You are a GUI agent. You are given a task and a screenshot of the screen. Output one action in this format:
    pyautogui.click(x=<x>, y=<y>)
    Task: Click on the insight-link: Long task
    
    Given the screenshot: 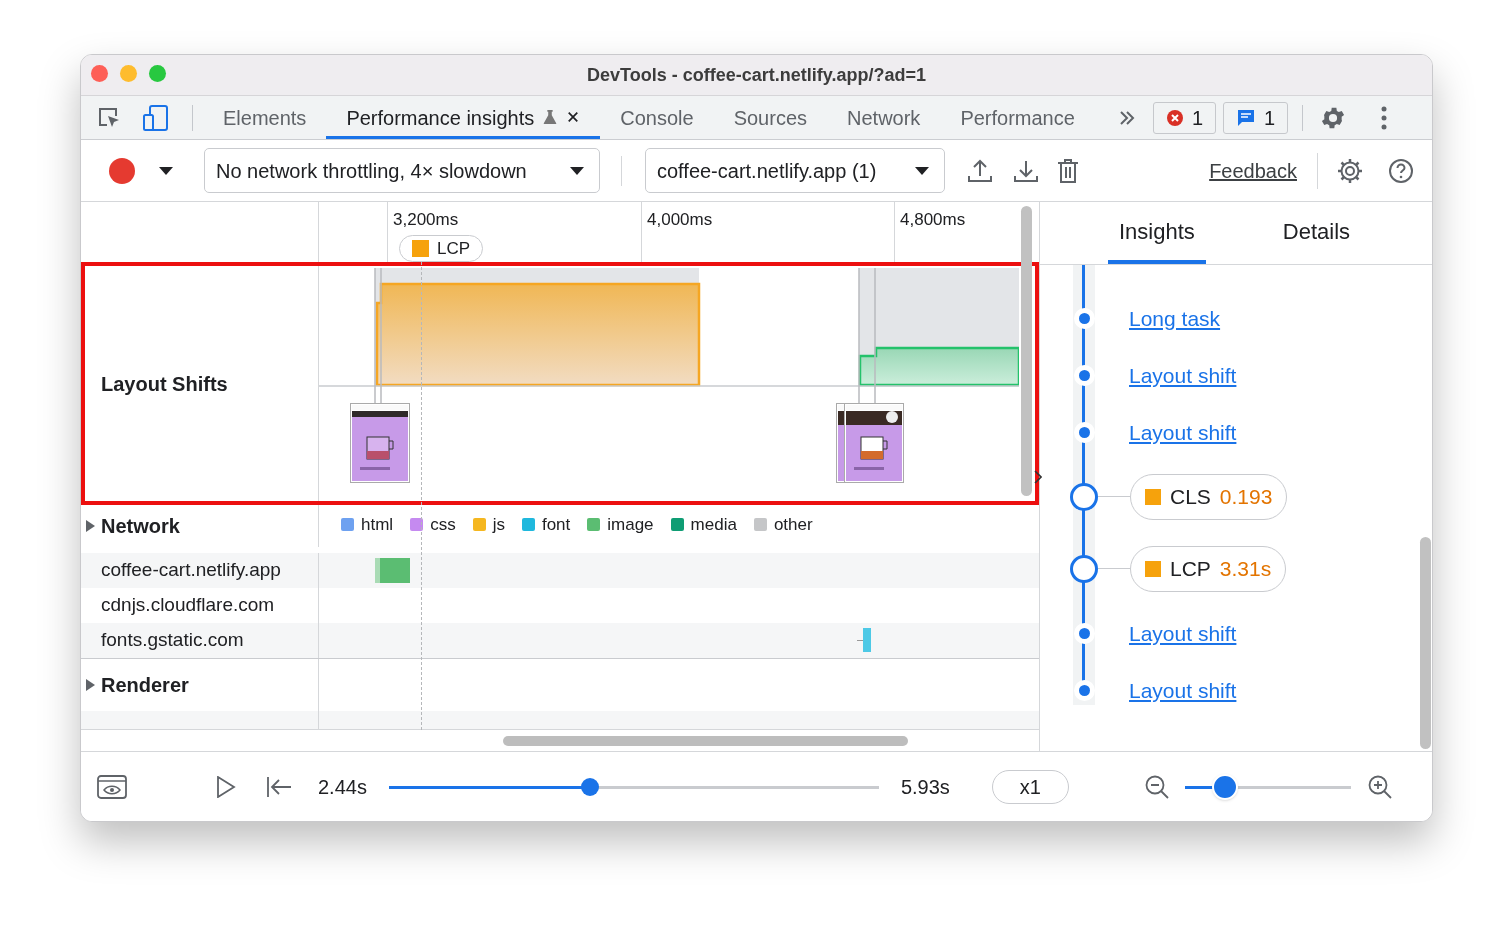 What is the action you would take?
    pyautogui.click(x=1175, y=318)
    